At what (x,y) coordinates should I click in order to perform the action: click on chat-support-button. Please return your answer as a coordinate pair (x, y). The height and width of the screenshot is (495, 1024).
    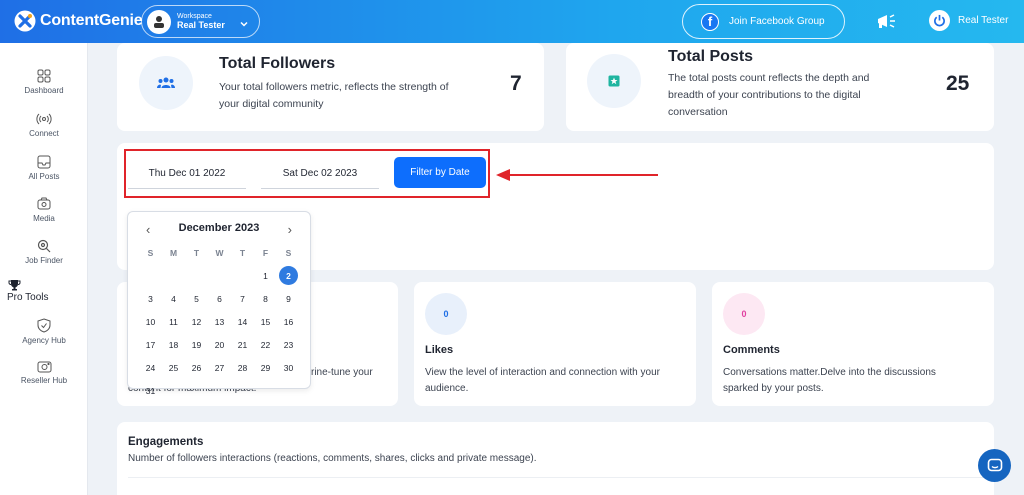
    Looking at the image, I should click on (994, 465).